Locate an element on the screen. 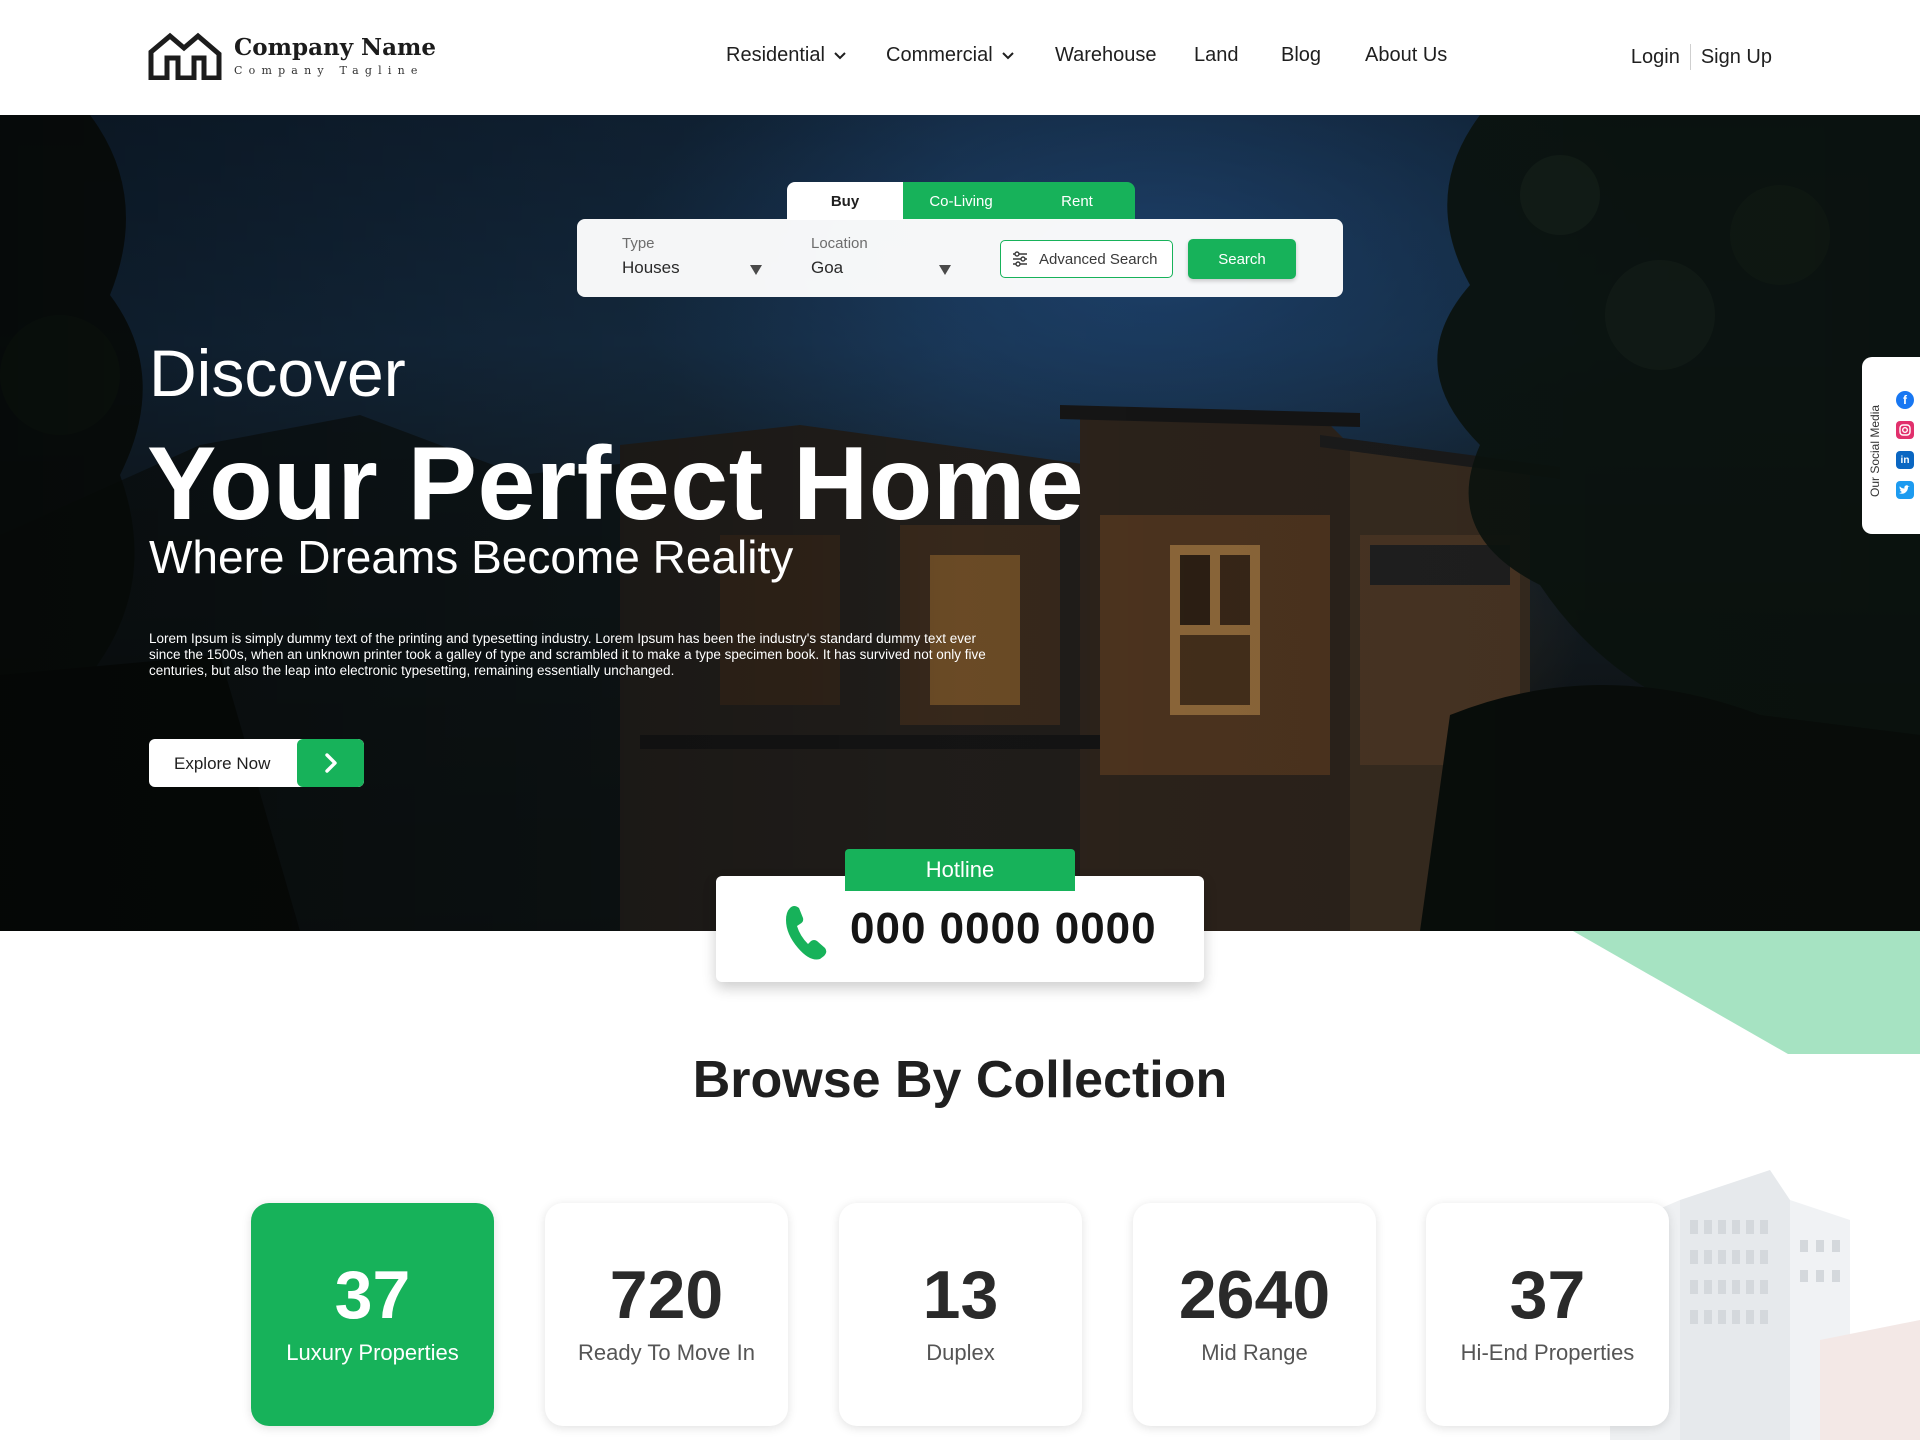 Image resolution: width=1920 pixels, height=1440 pixels. tab-co-living: Co-Living is located at coordinates (961, 201).